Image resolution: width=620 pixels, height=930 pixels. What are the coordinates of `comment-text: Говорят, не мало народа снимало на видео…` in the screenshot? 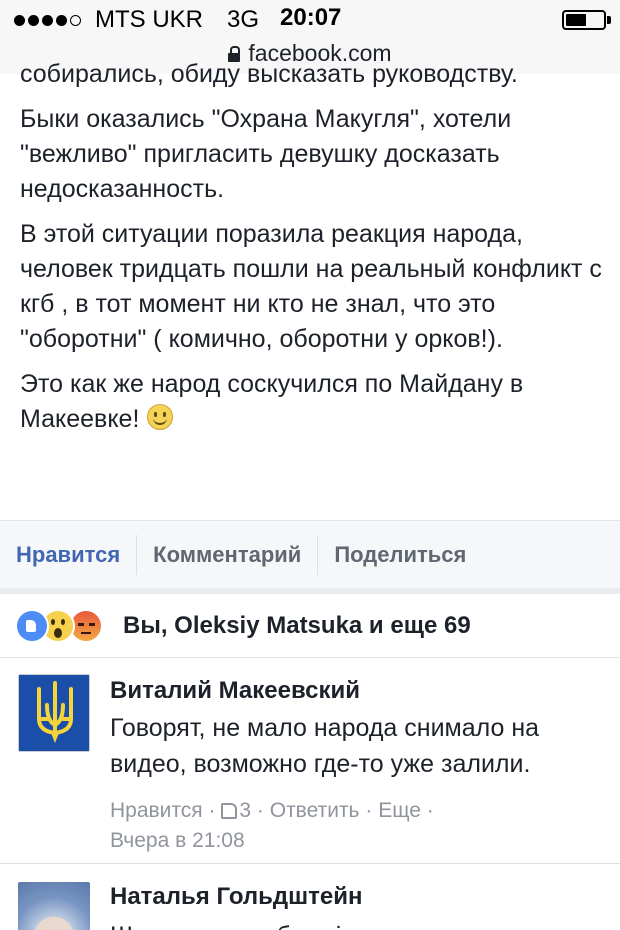 It's located at (325, 746).